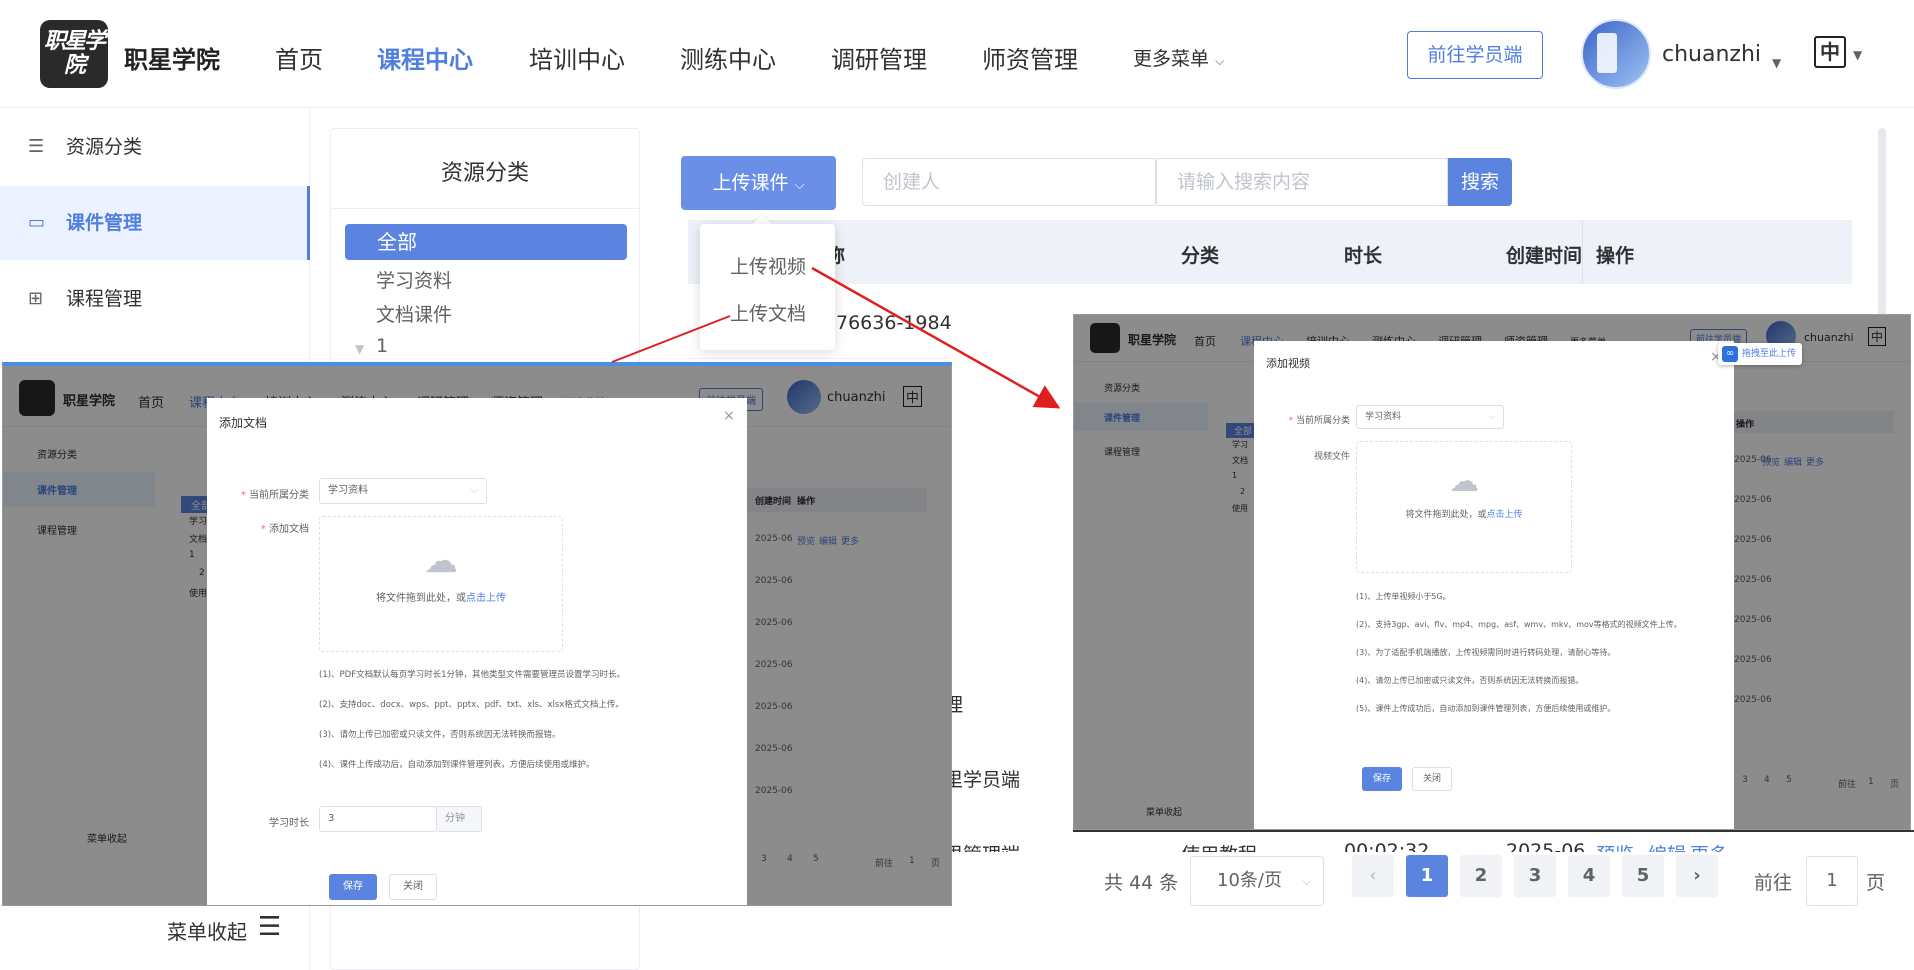 The height and width of the screenshot is (970, 1914). I want to click on file-label: * 添加文档, so click(284, 529).